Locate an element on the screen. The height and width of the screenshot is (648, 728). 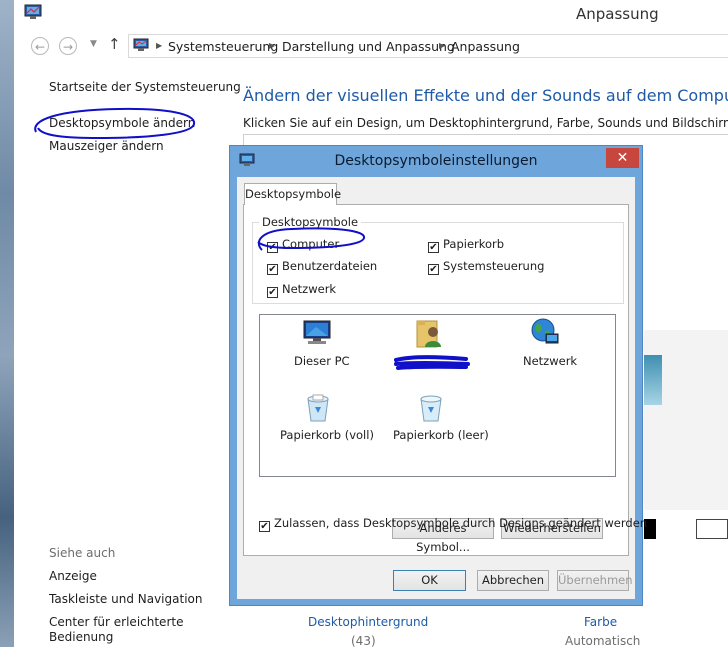
dialog-title-bar: Desktopsymboleinstellungen ✕ is located at coordinates (436, 161).